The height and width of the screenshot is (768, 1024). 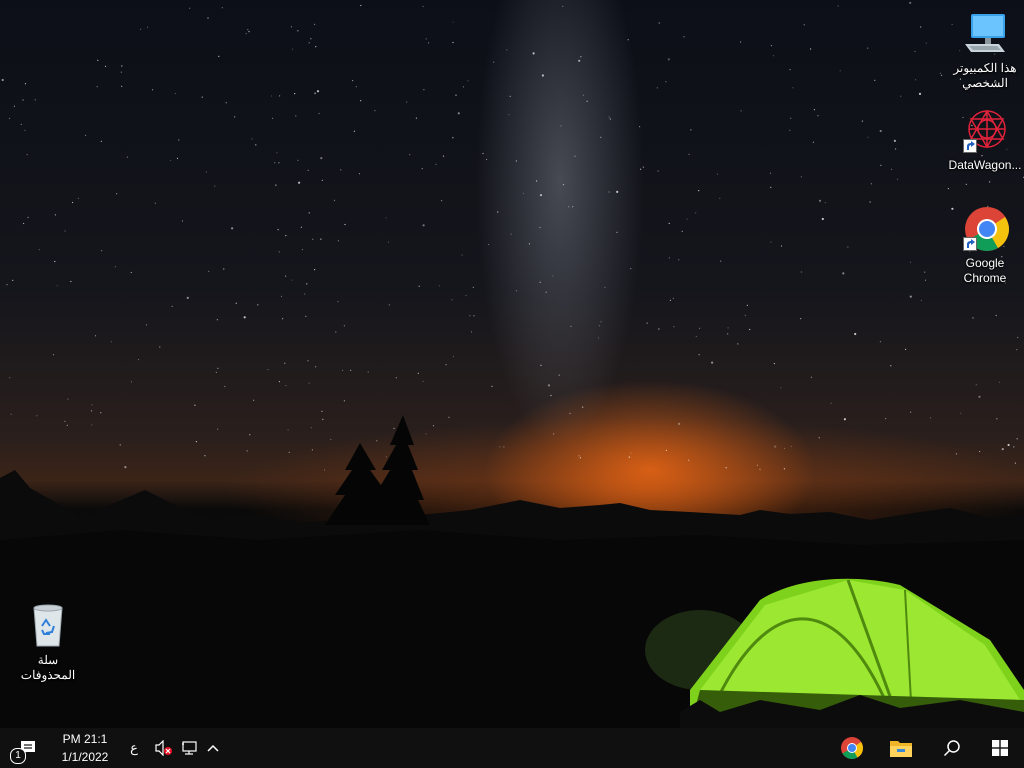 What do you see at coordinates (901, 748) in the screenshot?
I see `taskbar-file-explorer-button` at bounding box center [901, 748].